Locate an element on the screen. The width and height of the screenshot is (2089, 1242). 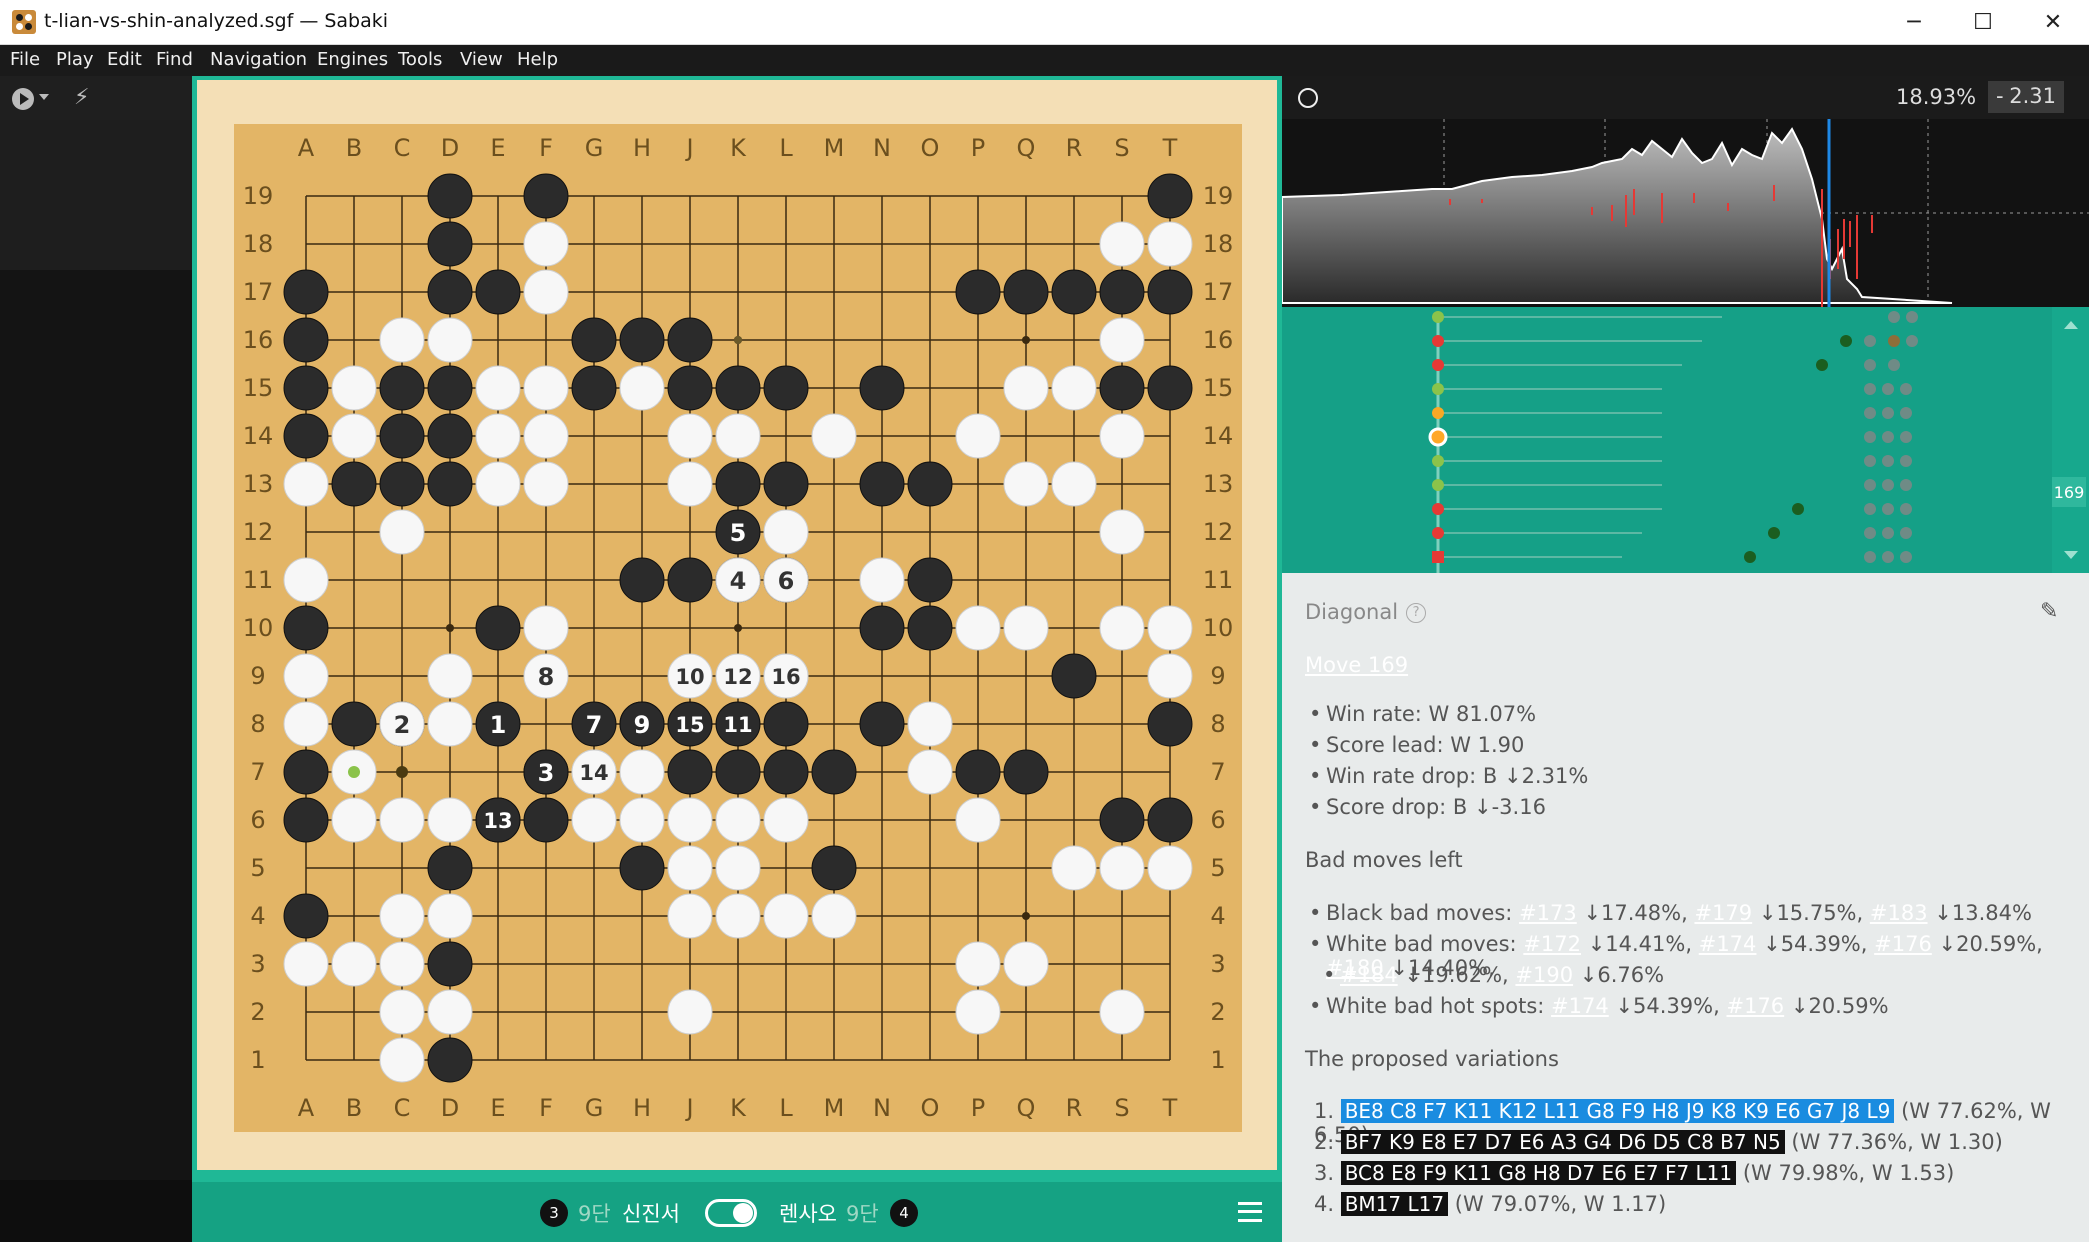
player-swap-toggle is located at coordinates (731, 1213).